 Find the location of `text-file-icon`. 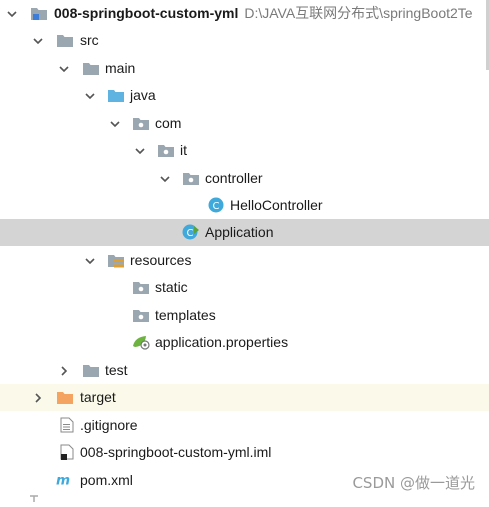

text-file-icon is located at coordinates (67, 425).